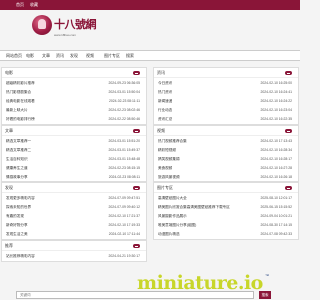  Describe the element at coordinates (226, 101) in the screenshot. I see `list-item: 新闻速递 2024-02-10 16:24:22` at that location.